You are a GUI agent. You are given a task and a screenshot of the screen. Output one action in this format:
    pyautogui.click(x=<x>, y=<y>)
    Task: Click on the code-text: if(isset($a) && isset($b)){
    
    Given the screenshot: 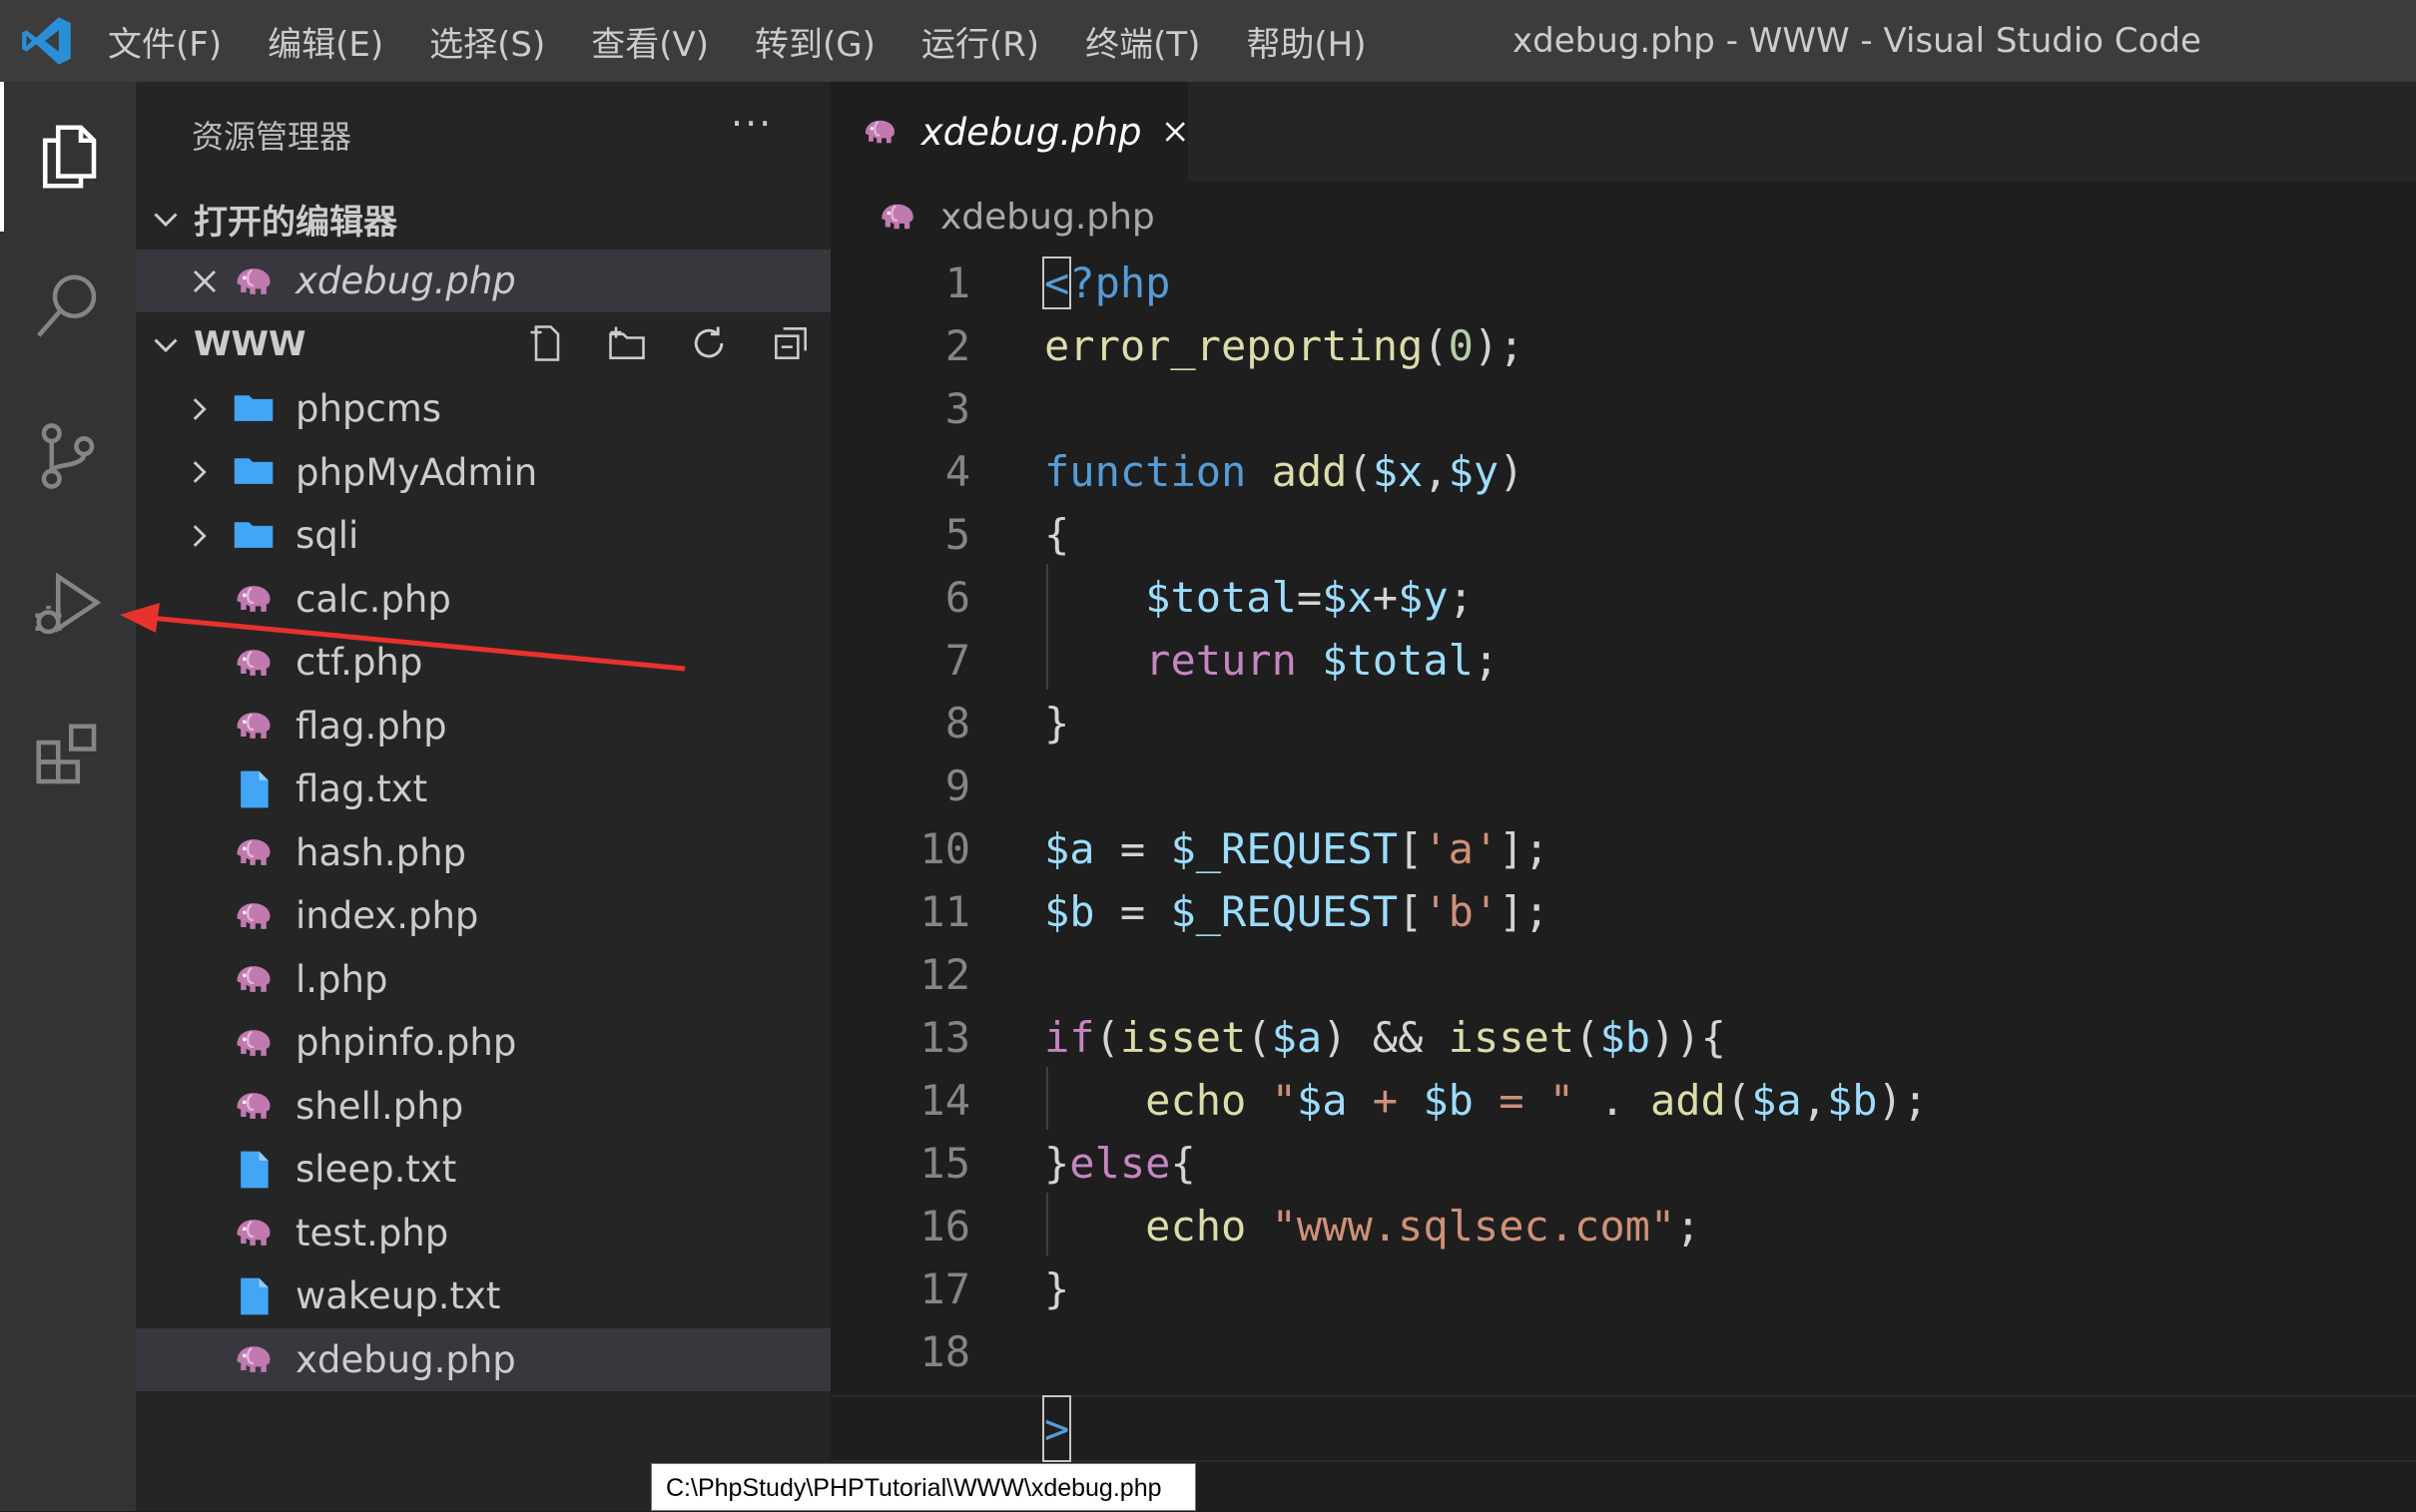 What is the action you would take?
    pyautogui.click(x=1385, y=1037)
    